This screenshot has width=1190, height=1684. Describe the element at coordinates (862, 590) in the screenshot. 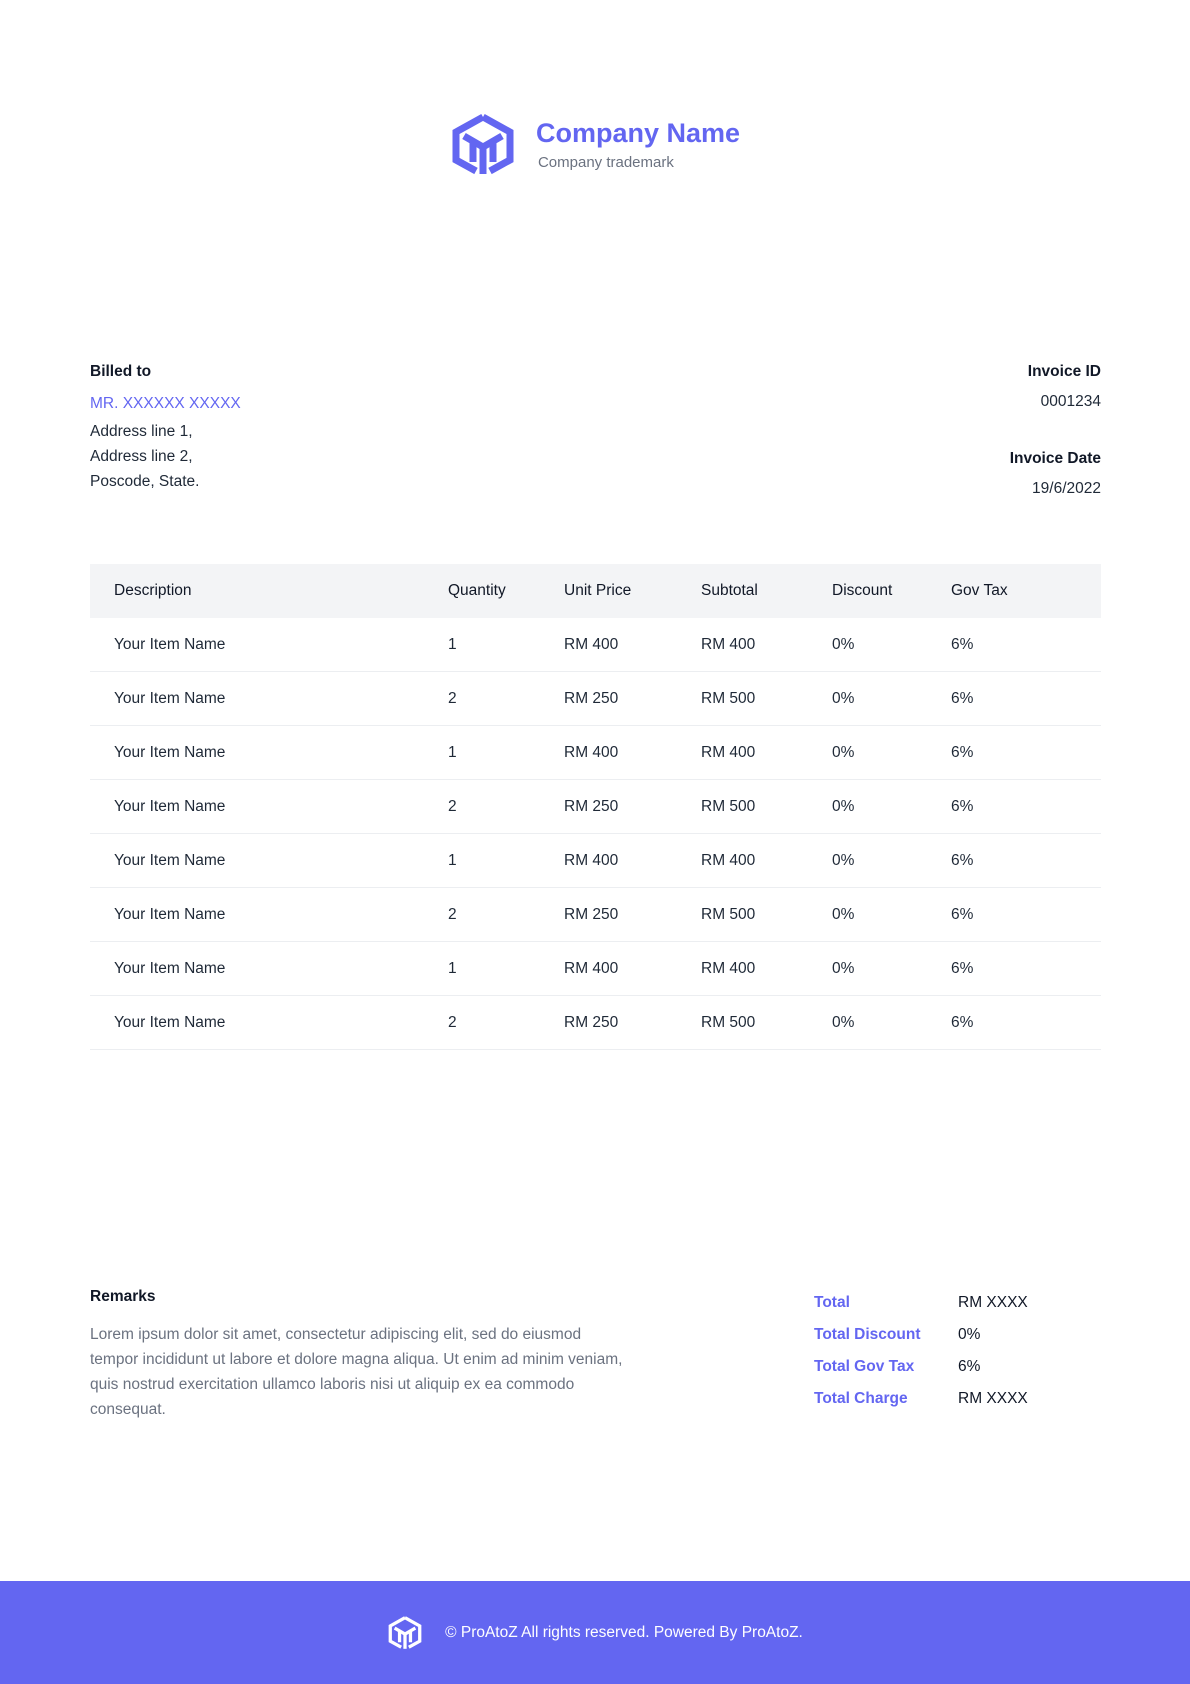

I see `column-header-discount: Discount` at that location.